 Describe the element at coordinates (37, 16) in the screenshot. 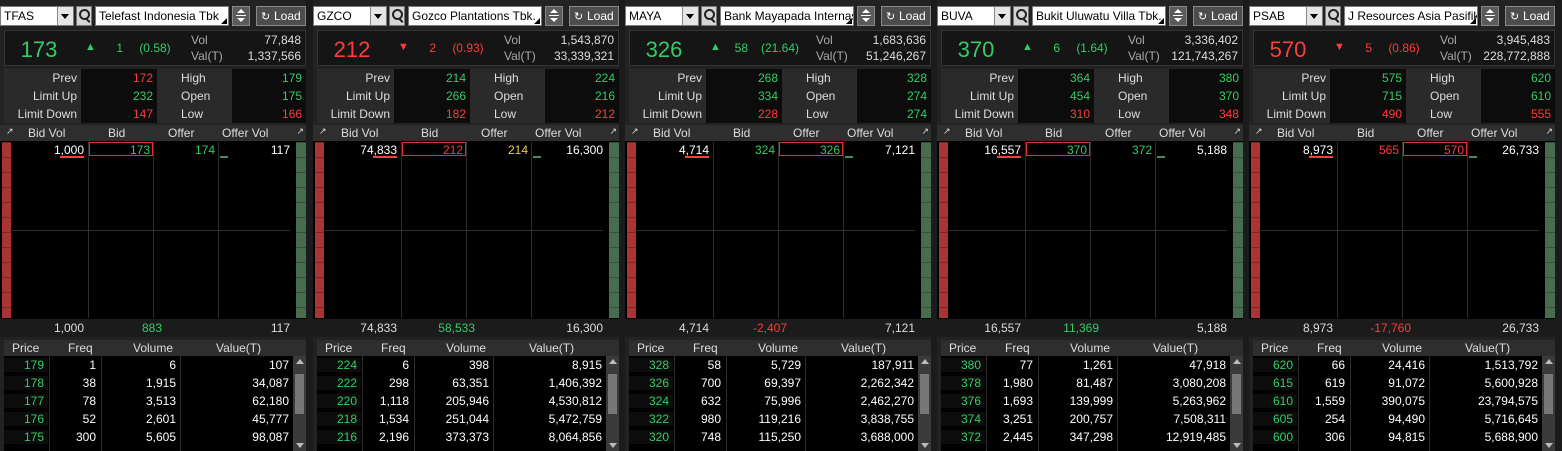

I see `stock-code-select: TFAS` at that location.